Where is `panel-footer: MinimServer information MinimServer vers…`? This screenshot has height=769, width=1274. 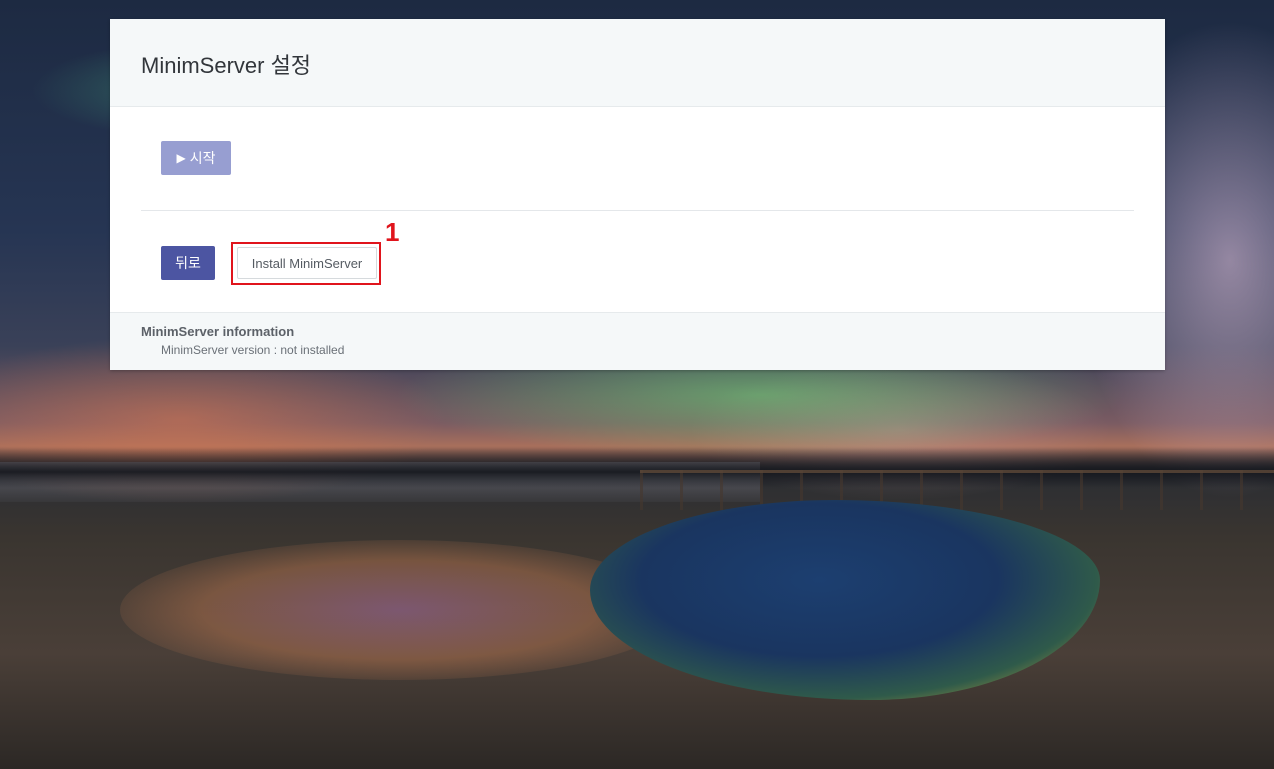
panel-footer: MinimServer information MinimServer vers… is located at coordinates (637, 341).